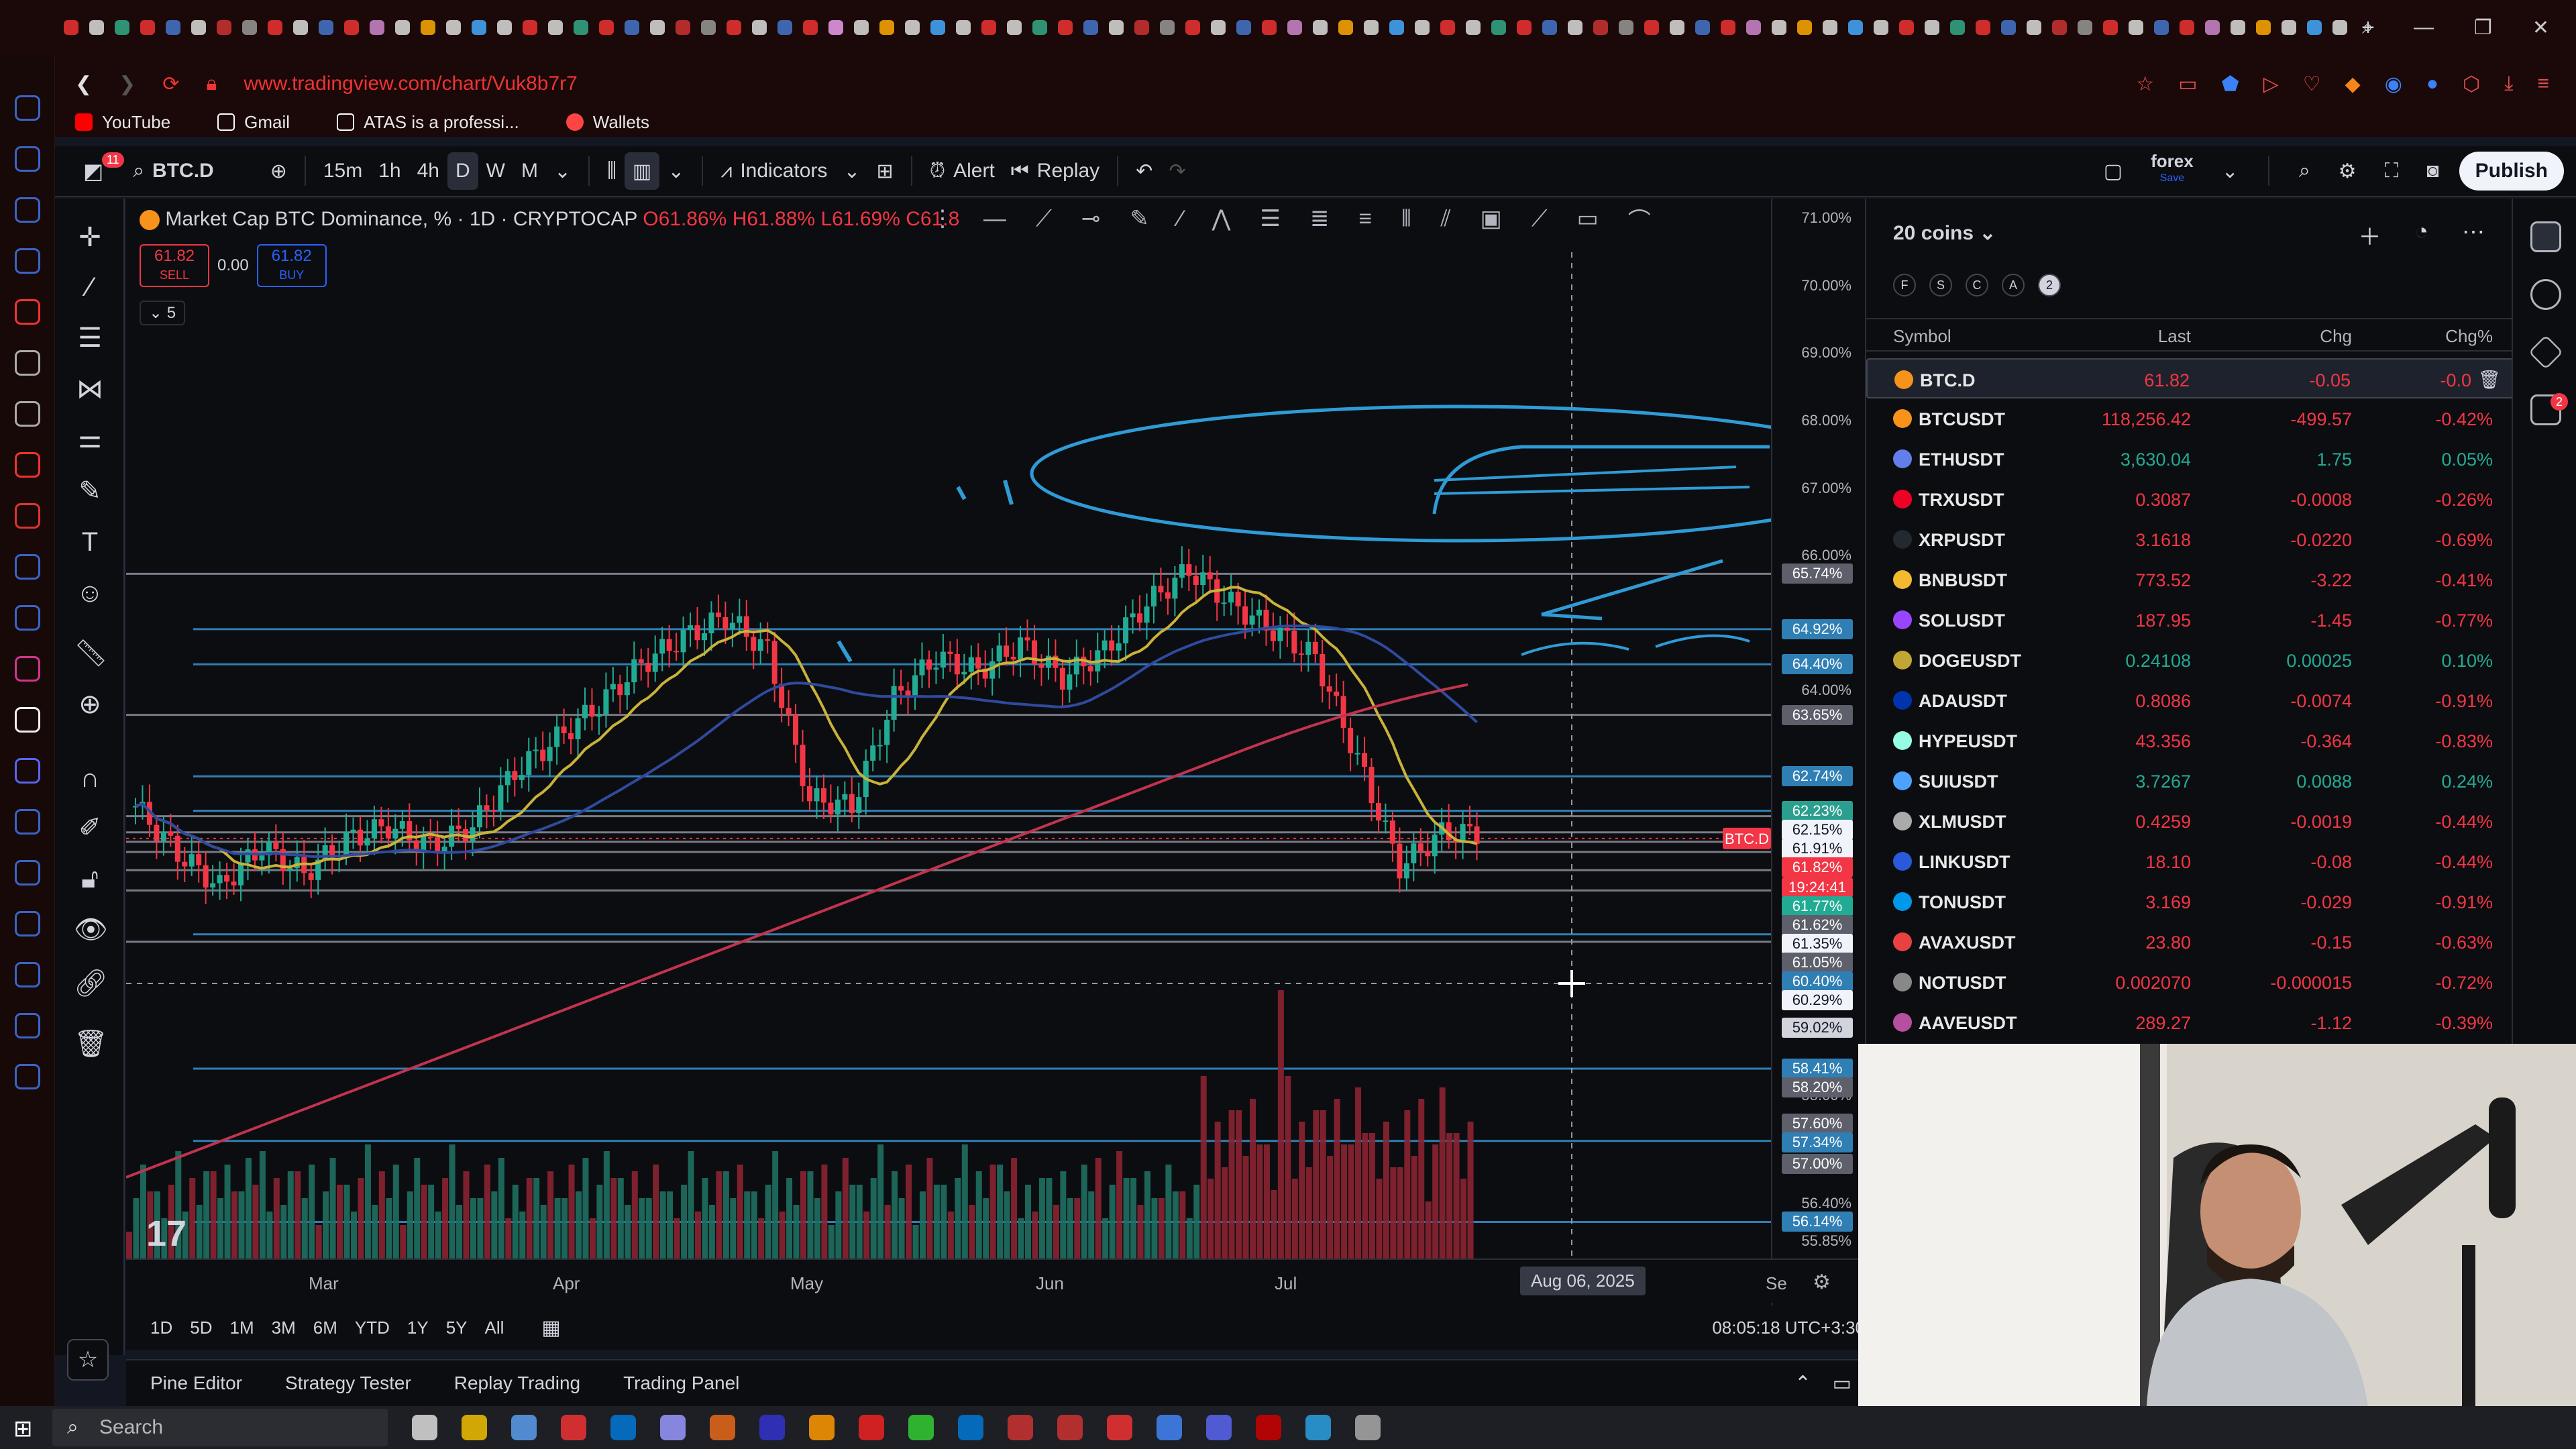 The width and height of the screenshot is (2576, 1449). Describe the element at coordinates (2336, 336) in the screenshot. I see `col-chg: Chg` at that location.